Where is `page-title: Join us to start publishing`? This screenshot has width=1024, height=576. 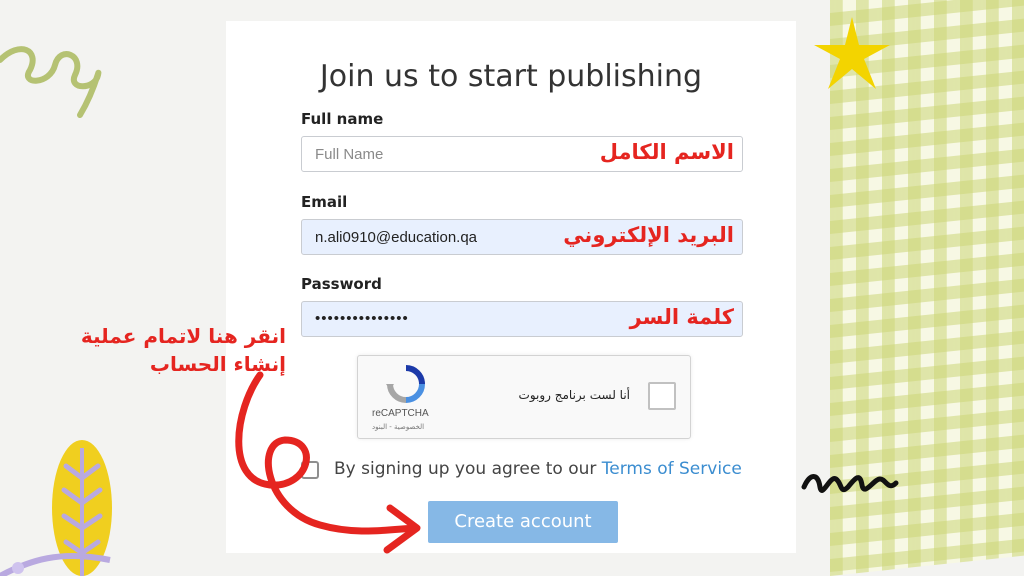
page-title: Join us to start publishing is located at coordinates (511, 76).